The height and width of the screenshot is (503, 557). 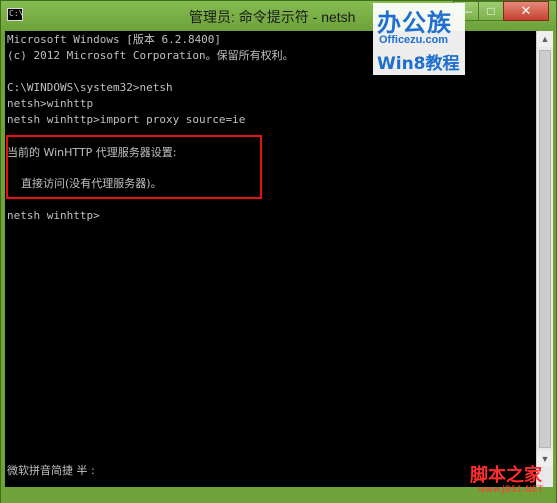 I want to click on scroll-up-icon: ▲, so click(x=545, y=39).